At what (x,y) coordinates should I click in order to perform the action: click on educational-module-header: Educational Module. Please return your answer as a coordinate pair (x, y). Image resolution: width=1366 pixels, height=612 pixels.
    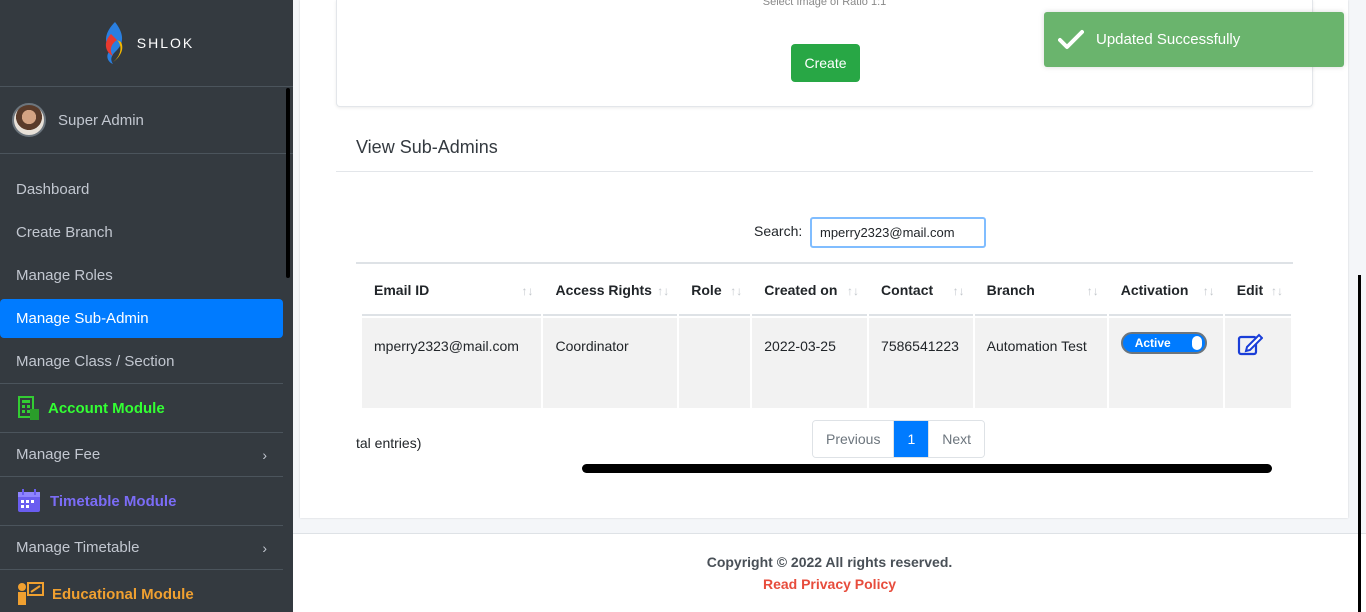
    Looking at the image, I should click on (141, 590).